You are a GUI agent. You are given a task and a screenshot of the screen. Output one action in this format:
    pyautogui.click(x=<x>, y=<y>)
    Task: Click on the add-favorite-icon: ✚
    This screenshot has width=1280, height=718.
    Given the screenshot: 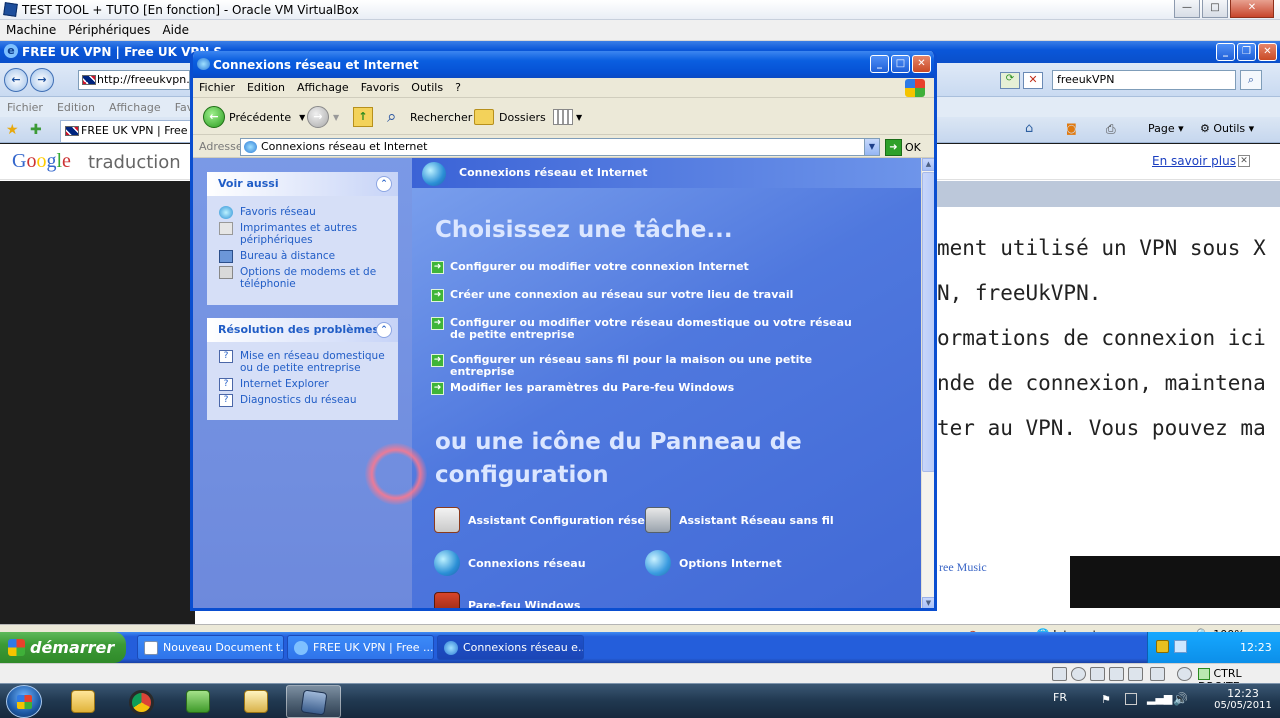 What is the action you would take?
    pyautogui.click(x=36, y=130)
    